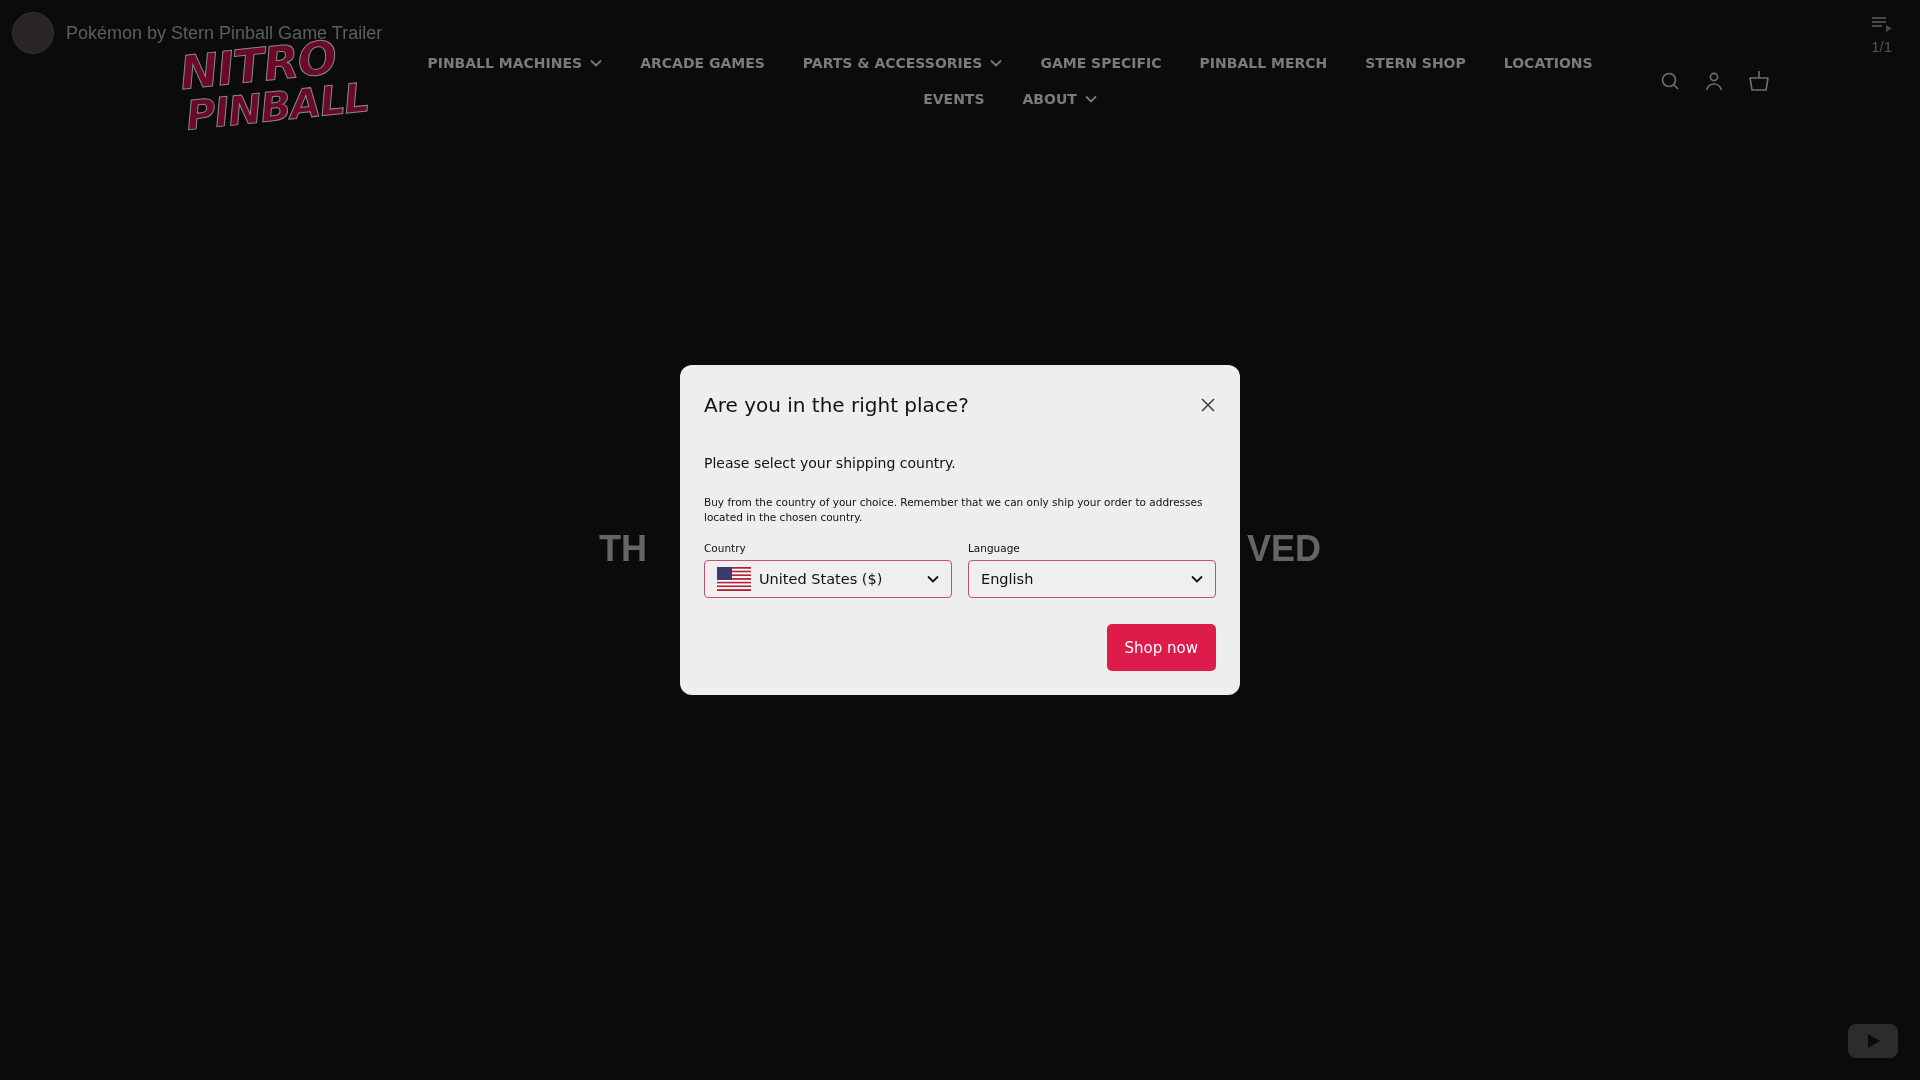 Image resolution: width=1920 pixels, height=1080 pixels. I want to click on nav-link: PINBALL MACHINES, so click(515, 63).